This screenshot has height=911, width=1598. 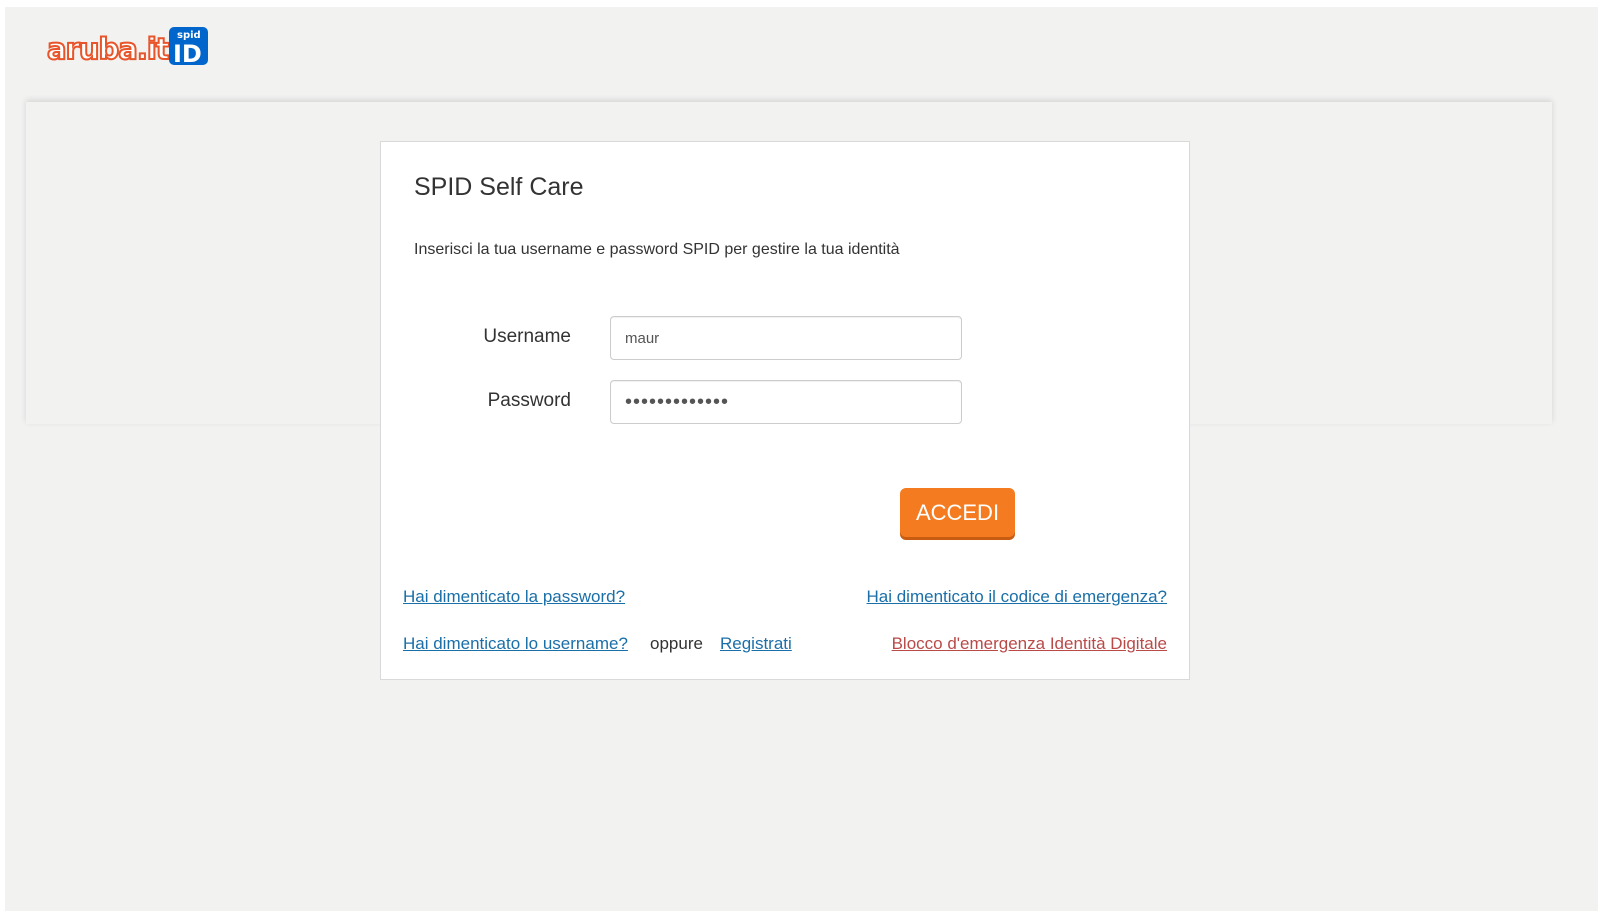 What do you see at coordinates (515, 644) in the screenshot?
I see `forgot-username-link: Hai dimenticato lo username?` at bounding box center [515, 644].